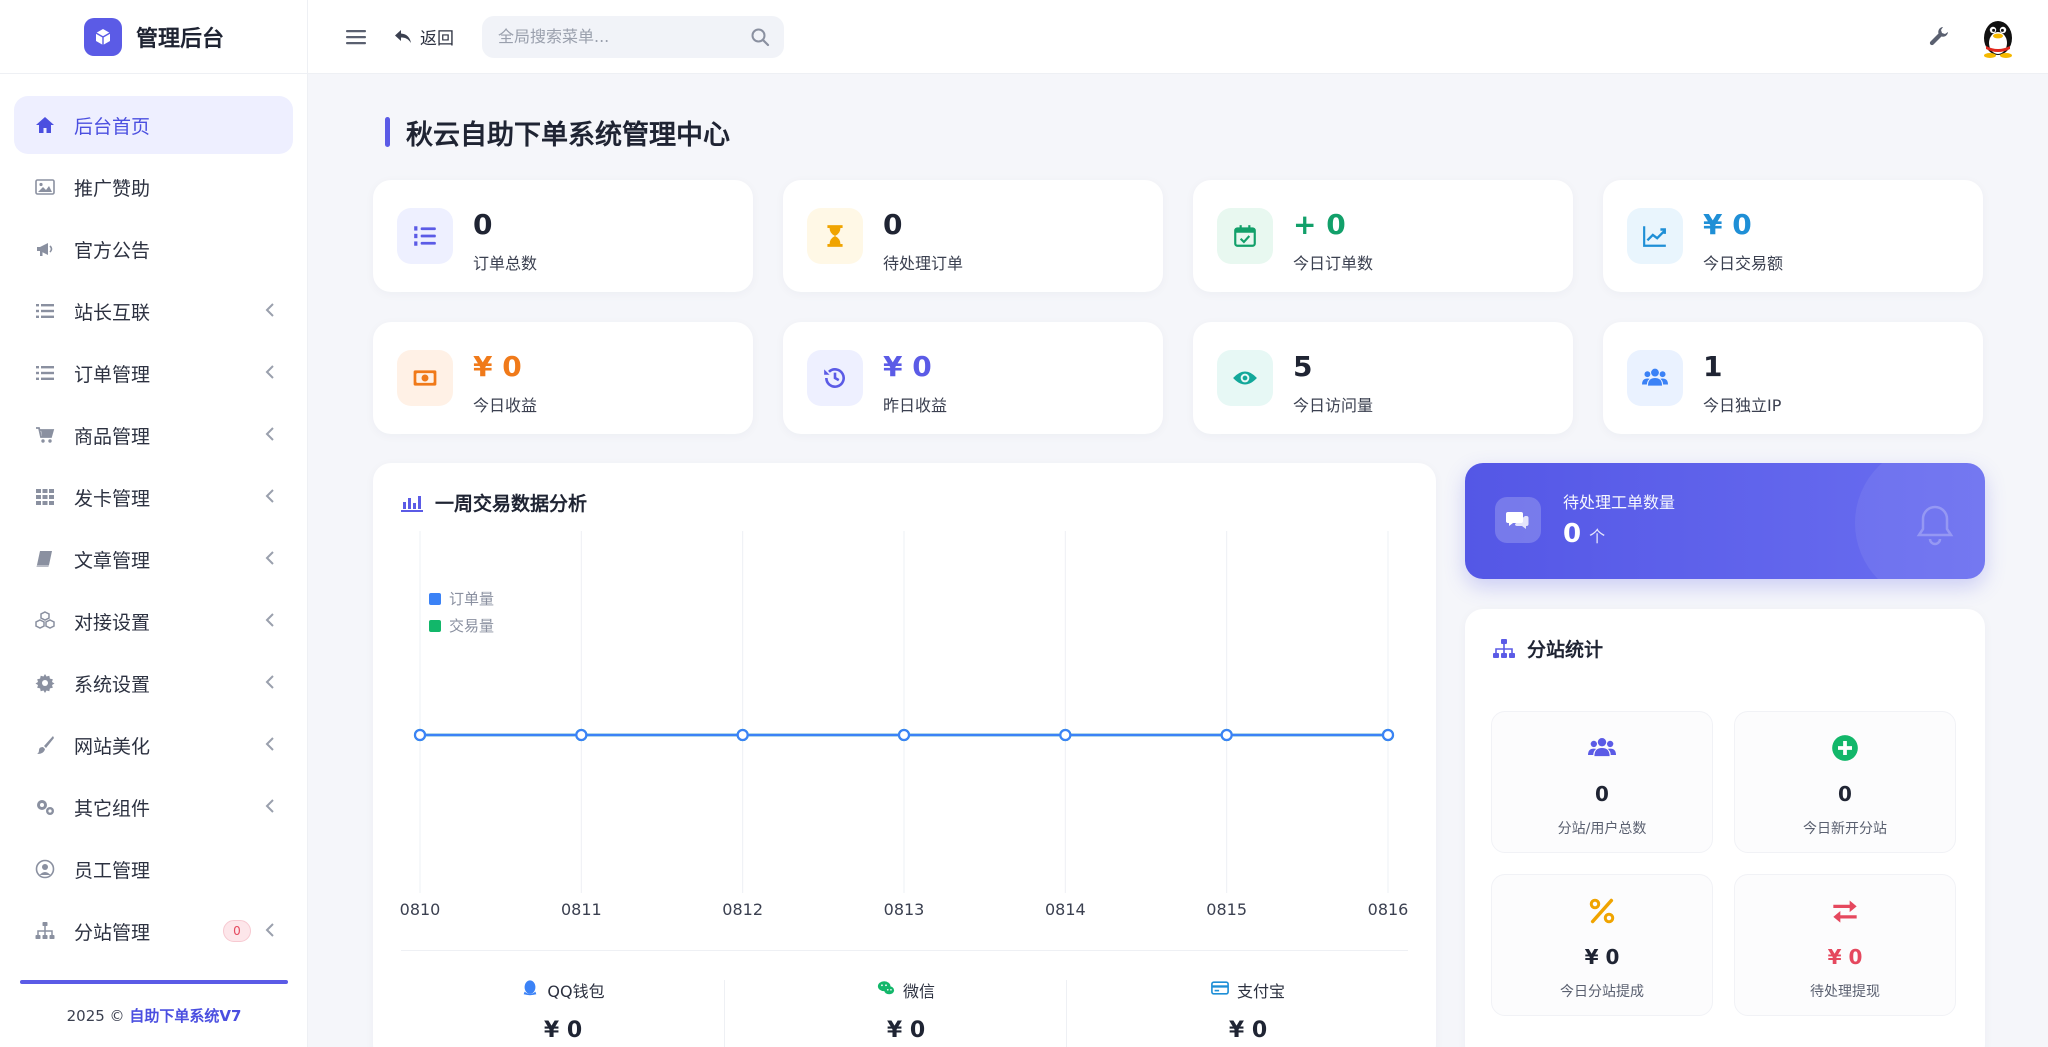 Image resolution: width=2048 pixels, height=1047 pixels. I want to click on stat-card-6: 5 今日访问量, so click(1383, 378).